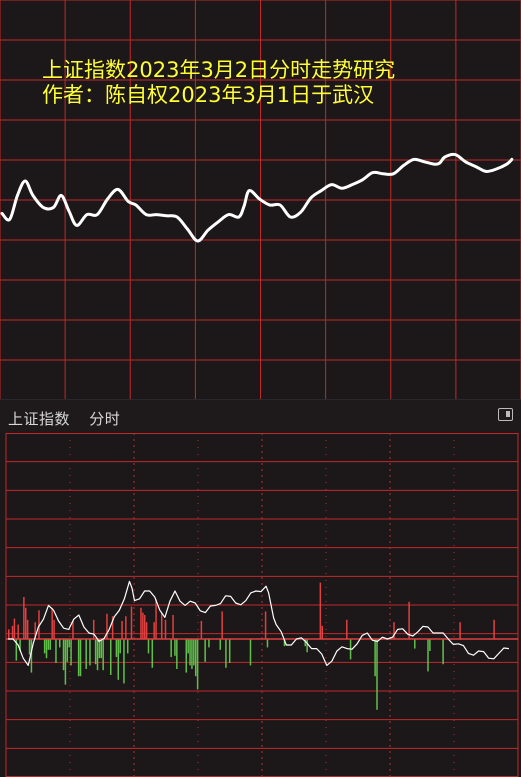 The height and width of the screenshot is (777, 521). Describe the element at coordinates (505, 414) in the screenshot. I see `panel-toggle-icon` at that location.